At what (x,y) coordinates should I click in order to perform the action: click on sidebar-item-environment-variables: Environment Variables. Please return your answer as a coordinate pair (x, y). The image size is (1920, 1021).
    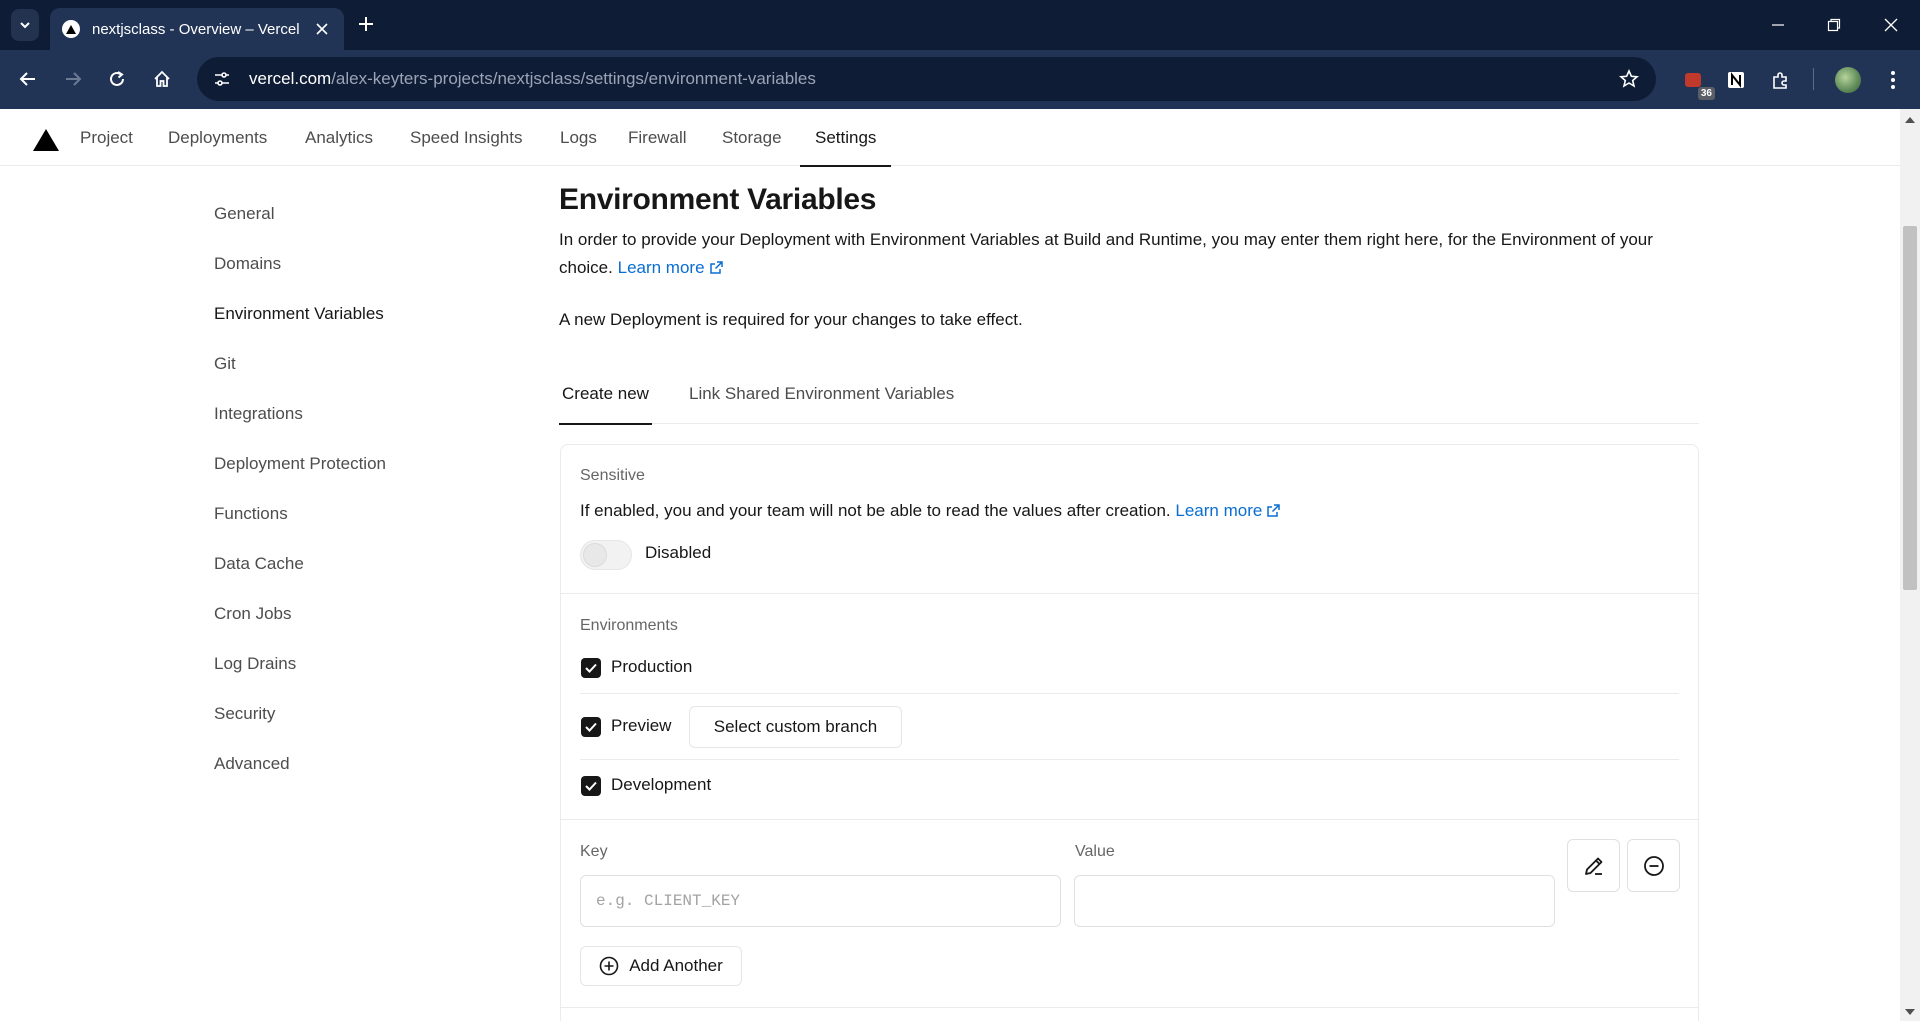
    Looking at the image, I should click on (299, 314).